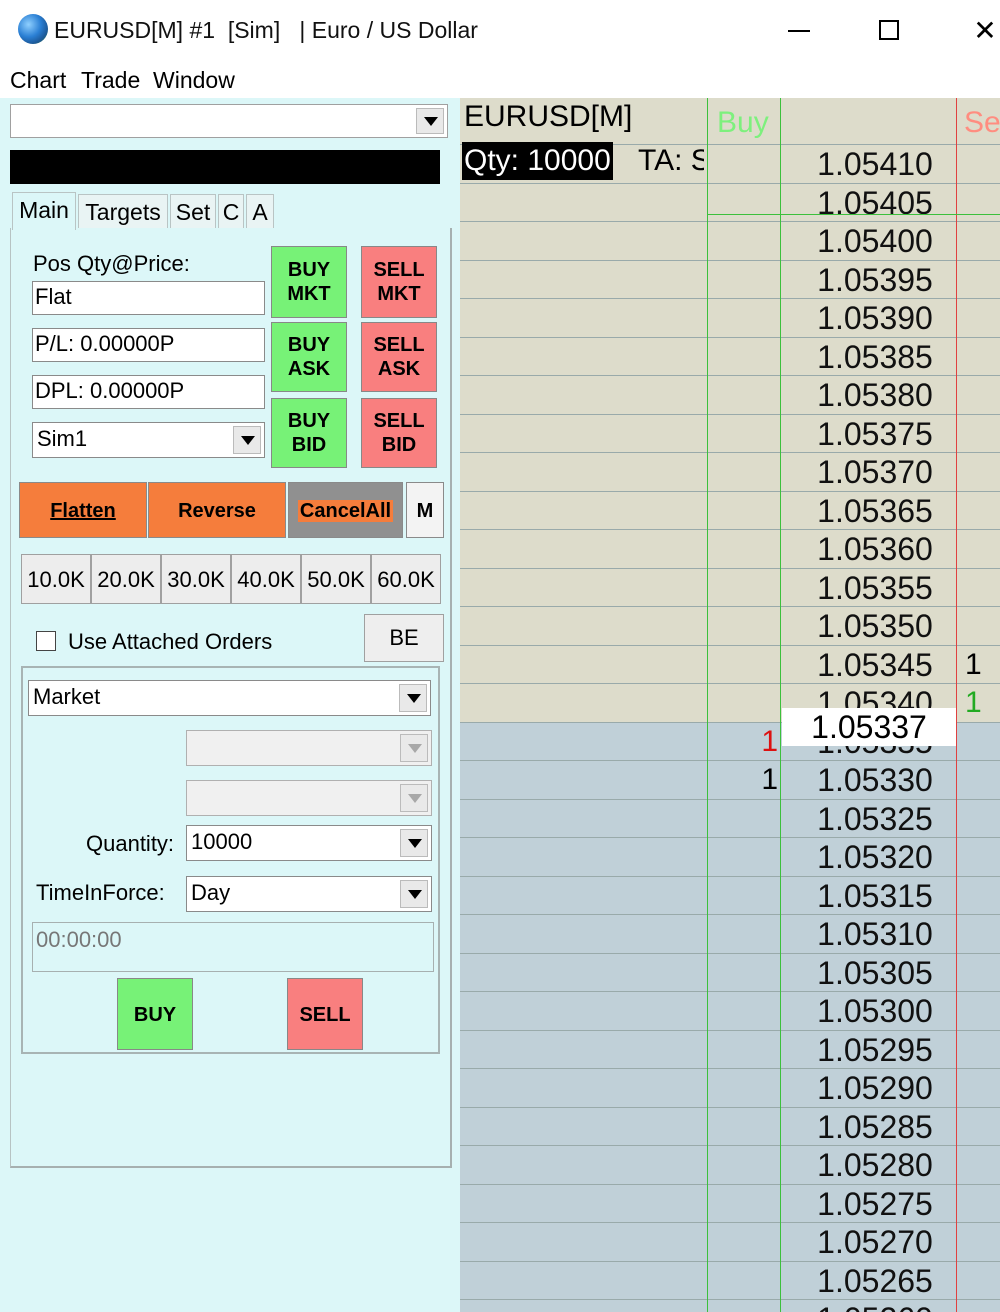  I want to click on ladder-row: 1.05360, so click(730, 548).